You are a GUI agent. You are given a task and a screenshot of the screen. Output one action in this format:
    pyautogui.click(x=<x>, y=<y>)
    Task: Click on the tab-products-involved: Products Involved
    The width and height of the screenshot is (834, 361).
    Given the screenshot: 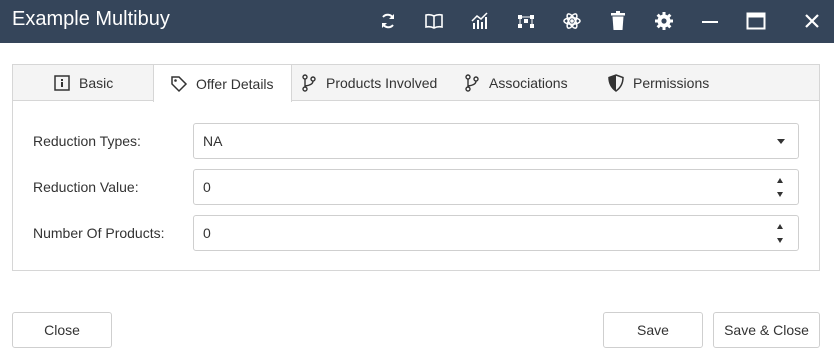 What is the action you would take?
    pyautogui.click(x=368, y=83)
    